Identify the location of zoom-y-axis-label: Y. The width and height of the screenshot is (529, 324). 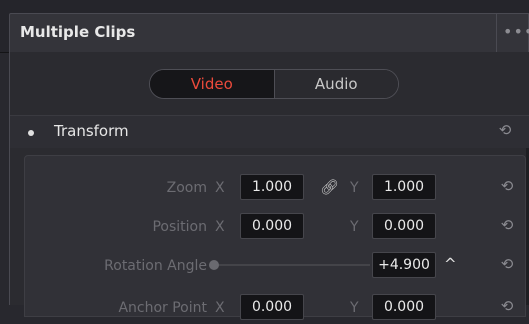
(354, 188).